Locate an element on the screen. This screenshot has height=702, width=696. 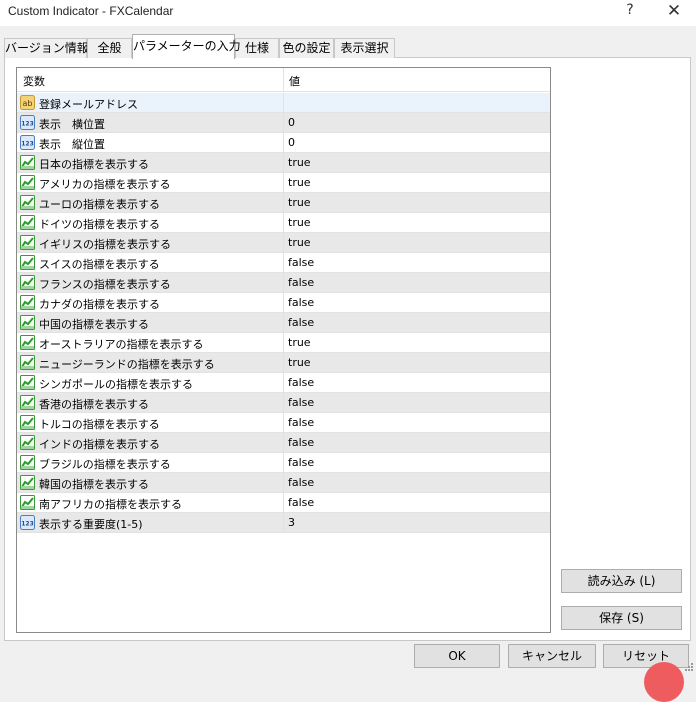
save-button: 保存 (S) is located at coordinates (621, 618).